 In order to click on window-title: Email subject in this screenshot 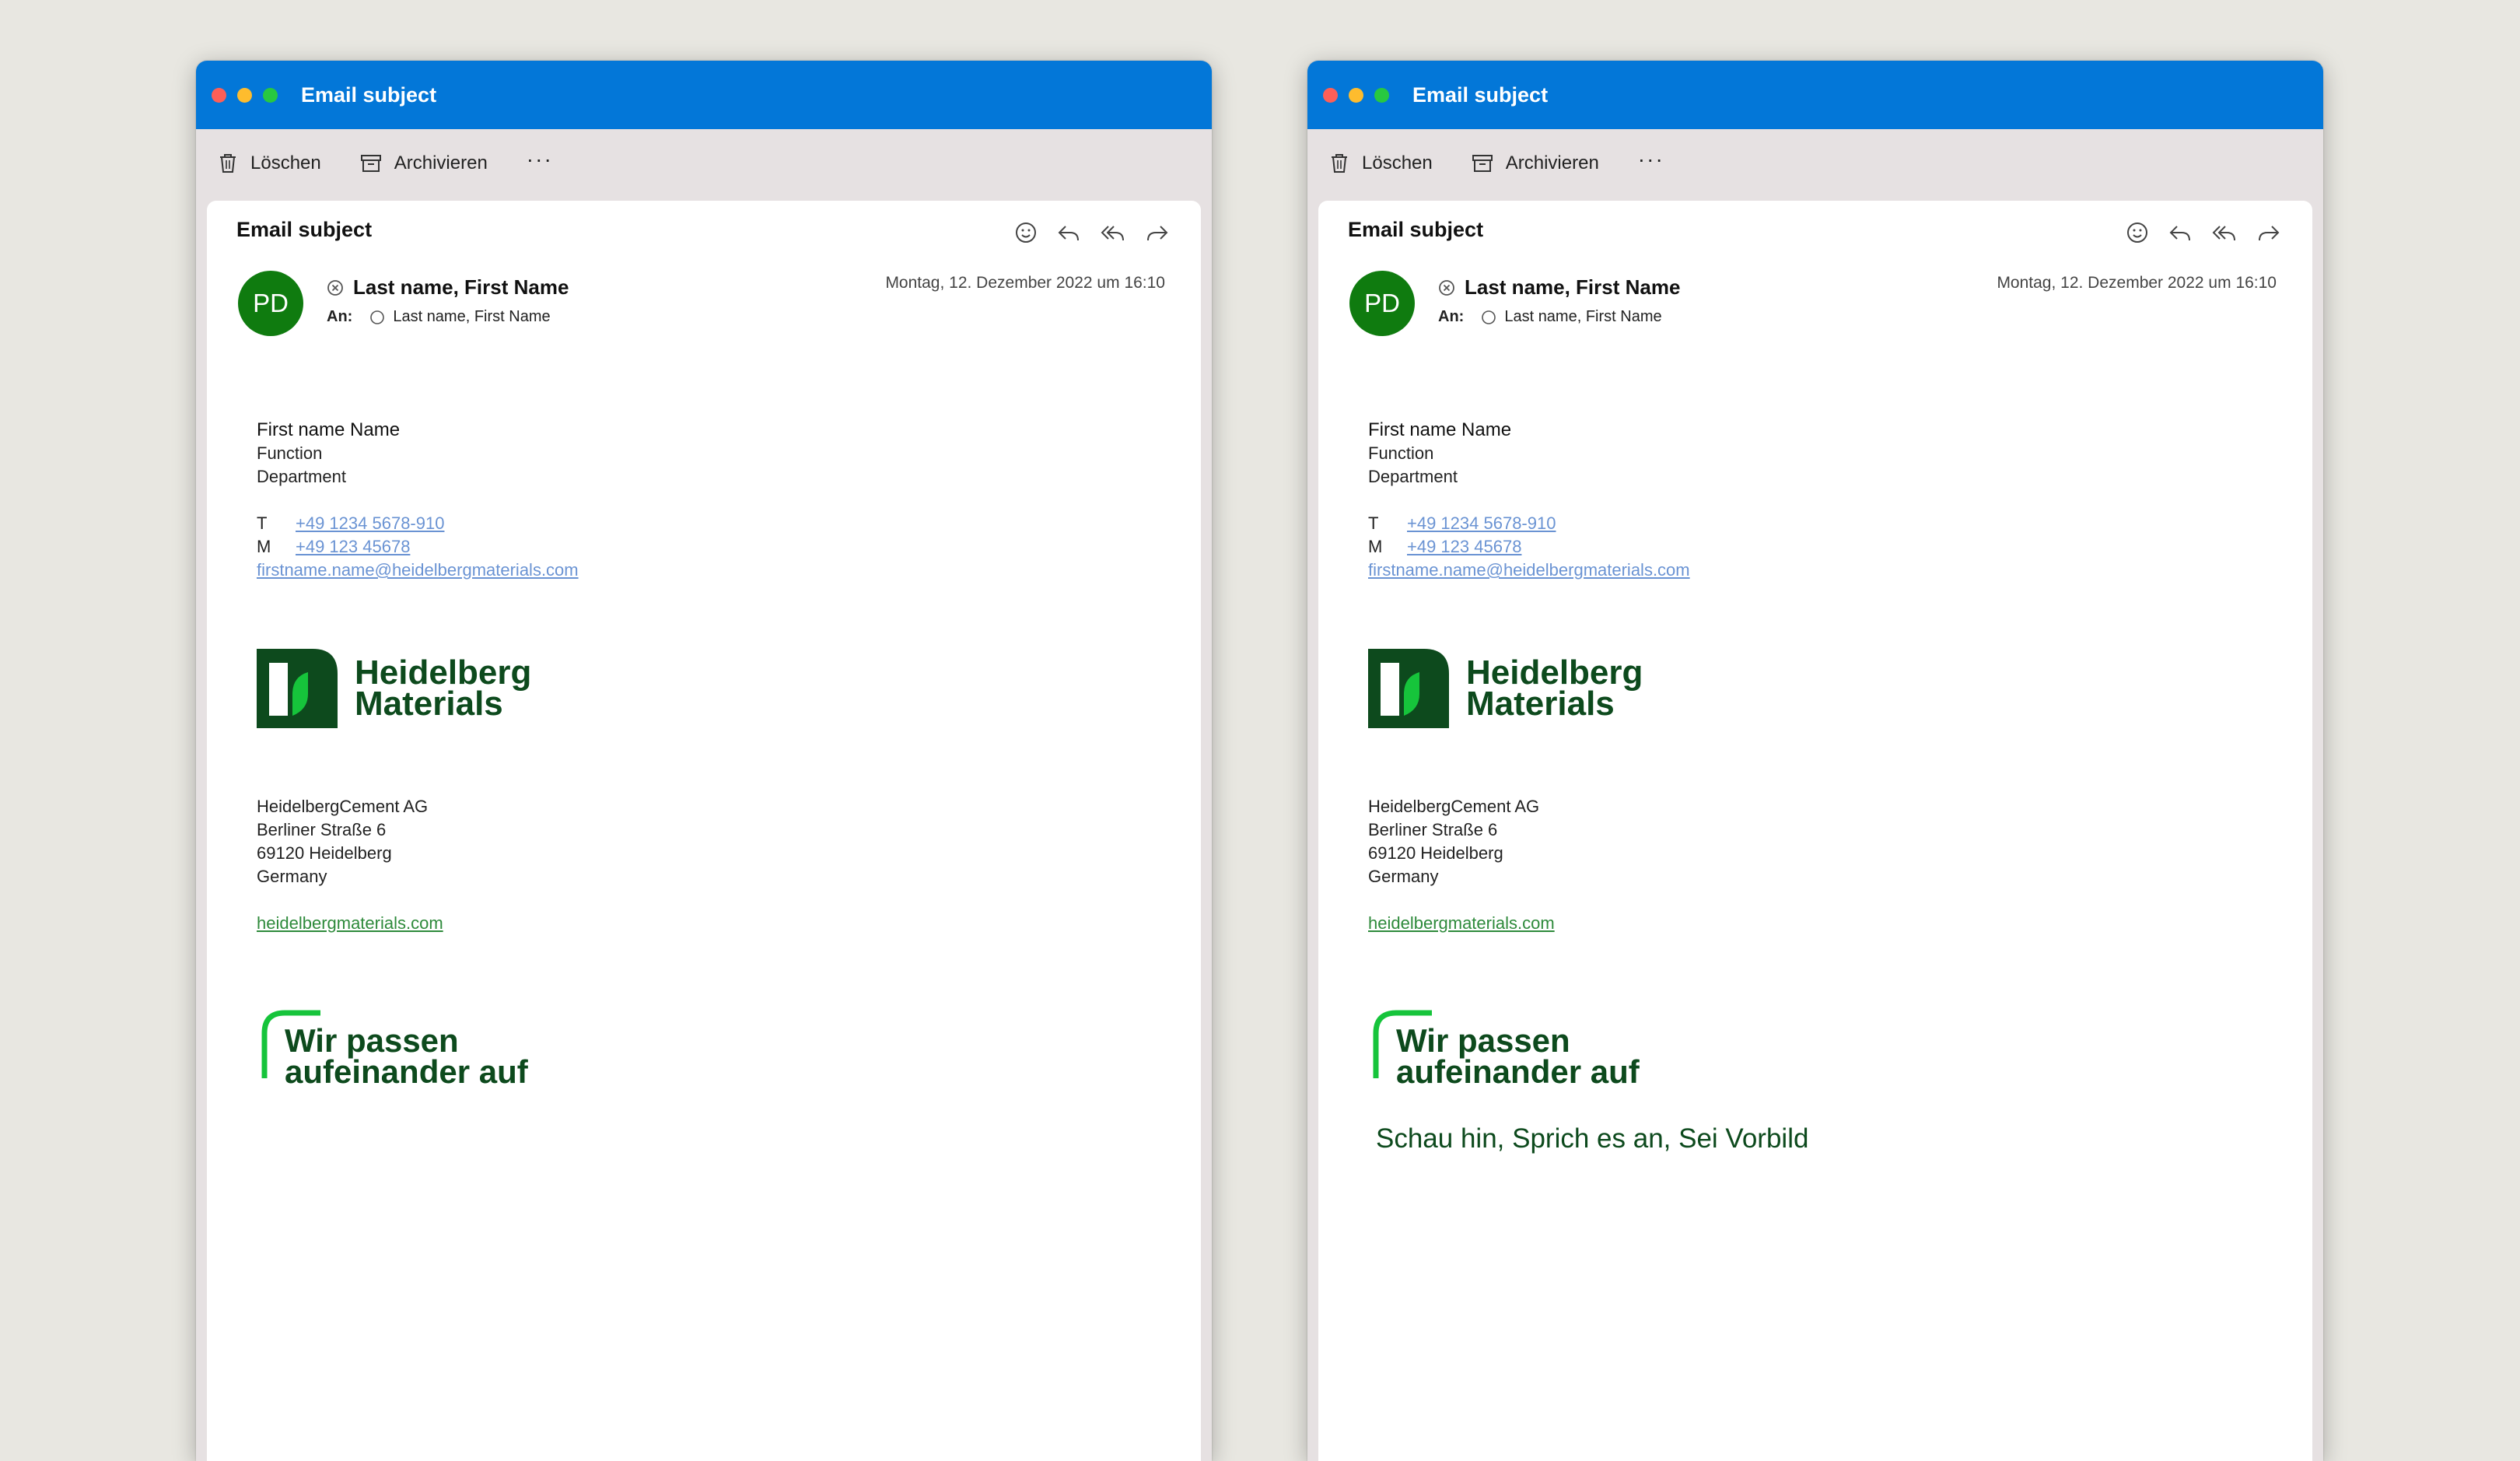, I will do `click(369, 94)`.